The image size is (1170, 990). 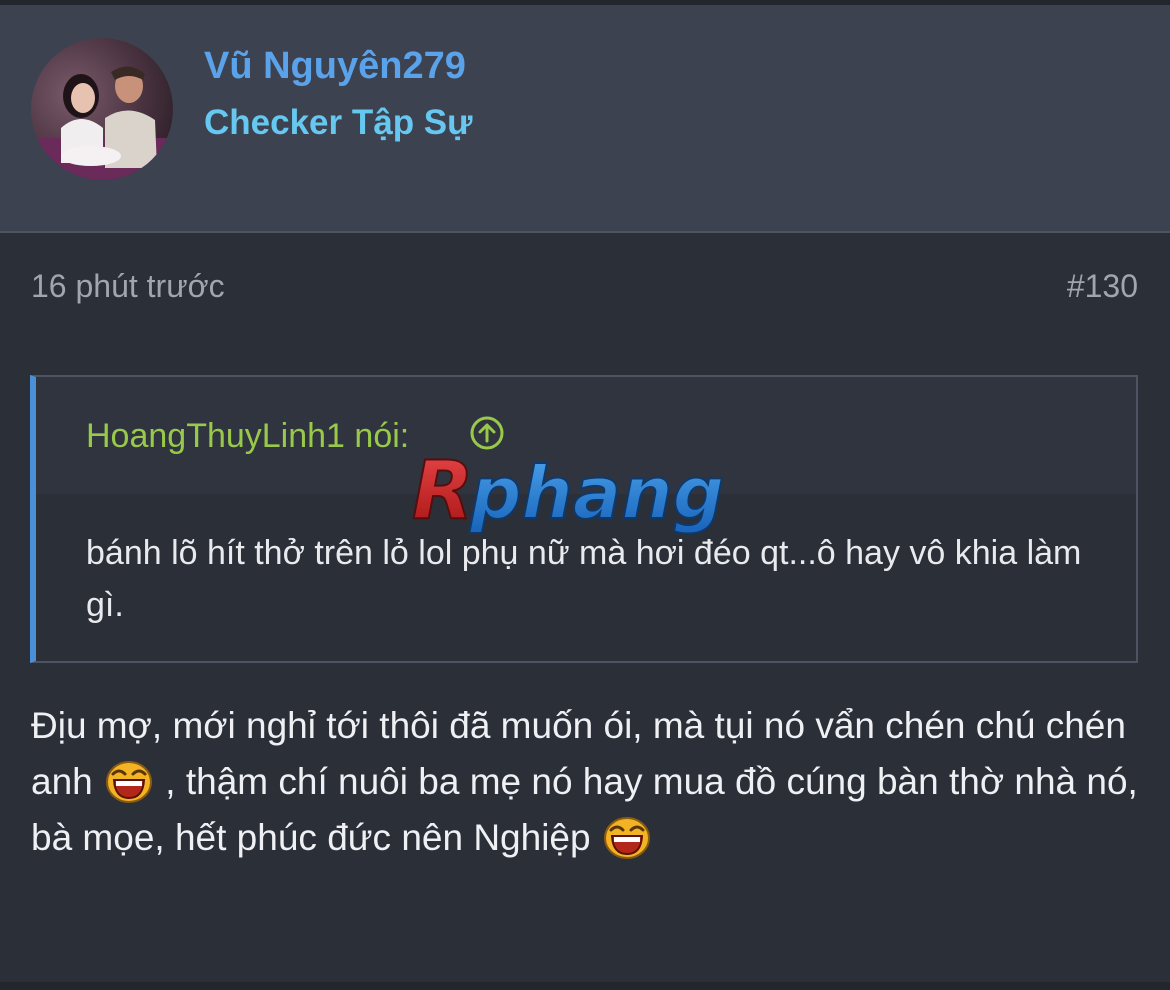 I want to click on post-timestamp: 16 phút trước, so click(x=128, y=286).